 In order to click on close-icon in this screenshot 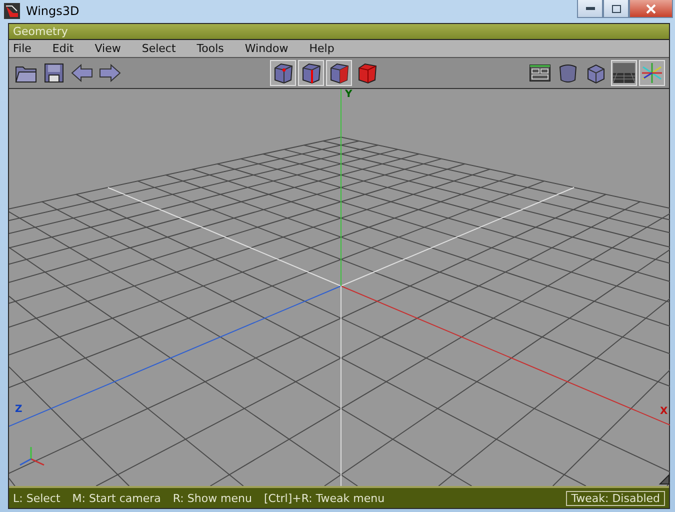, I will do `click(651, 9)`.